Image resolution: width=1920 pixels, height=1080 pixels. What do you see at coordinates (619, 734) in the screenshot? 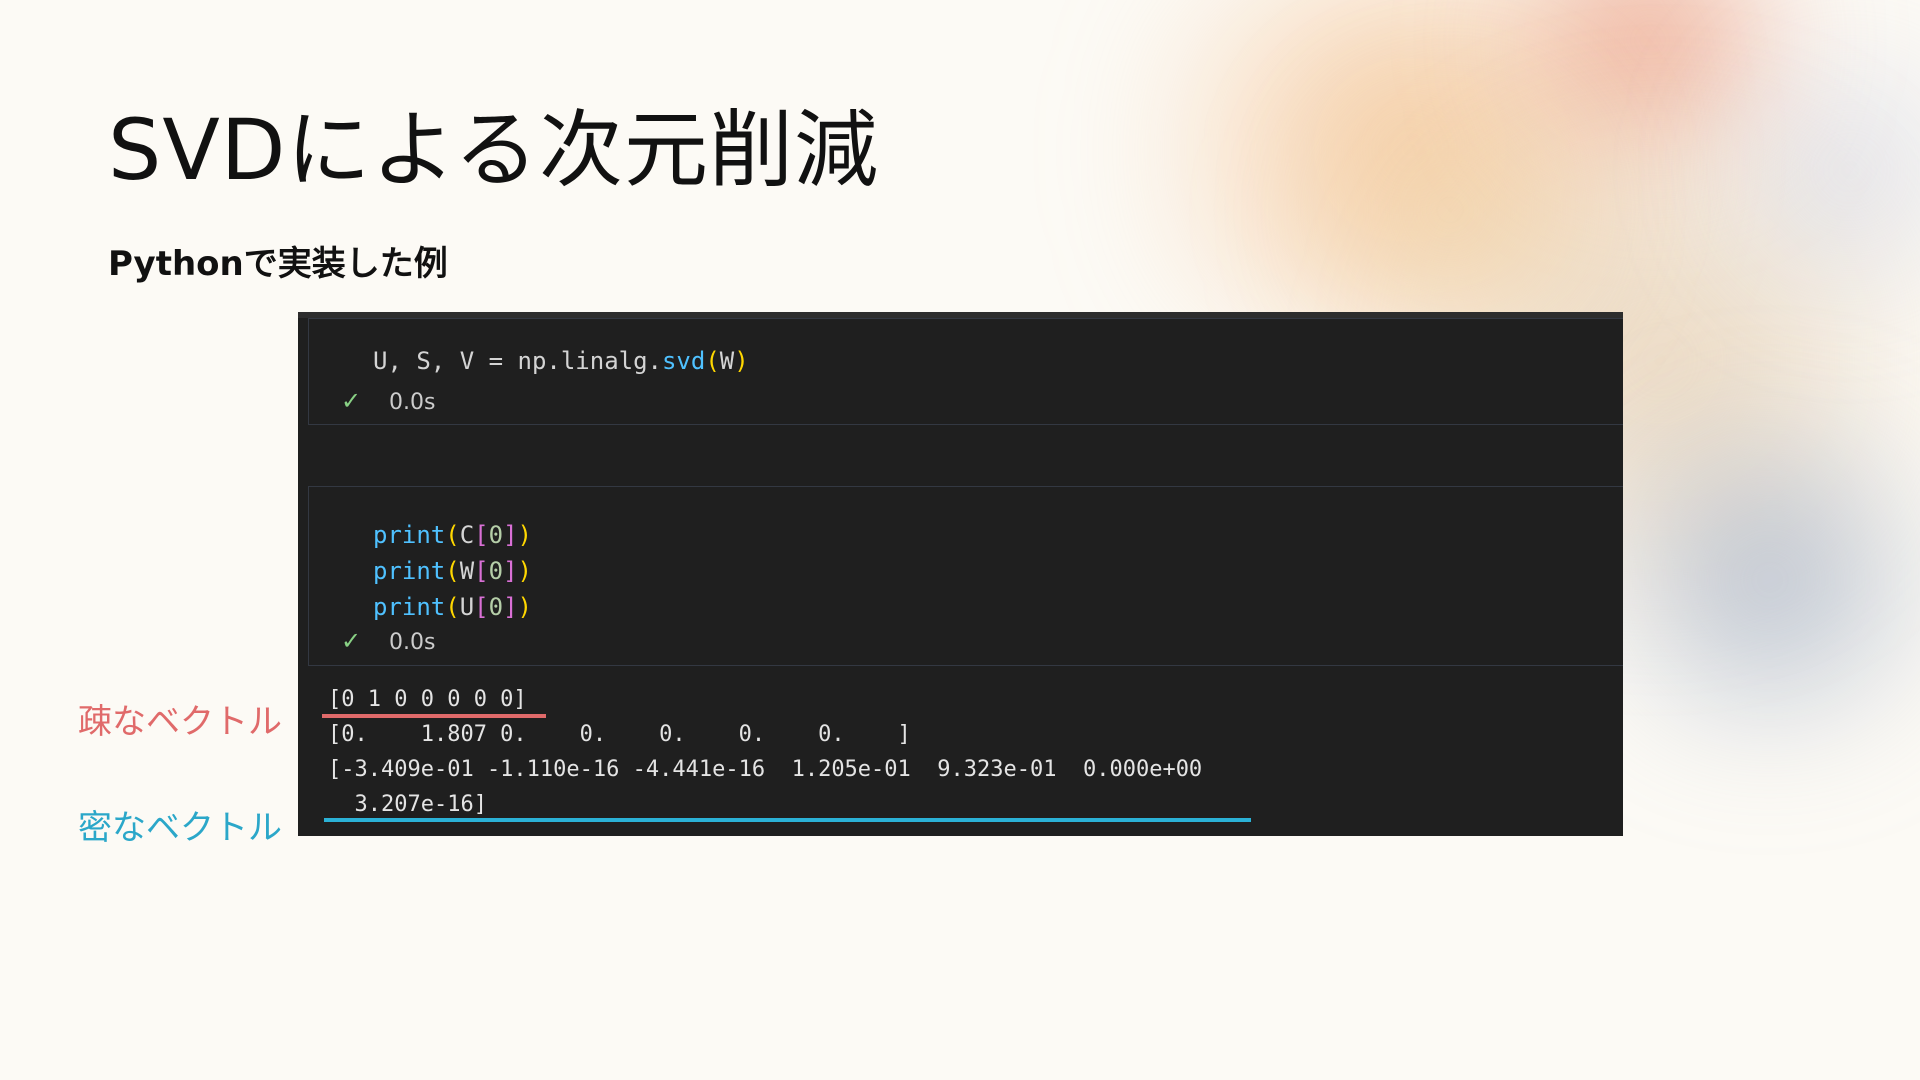
I see `output-line: [0. 1.807 0. 0. 0. 0. 0. ]` at bounding box center [619, 734].